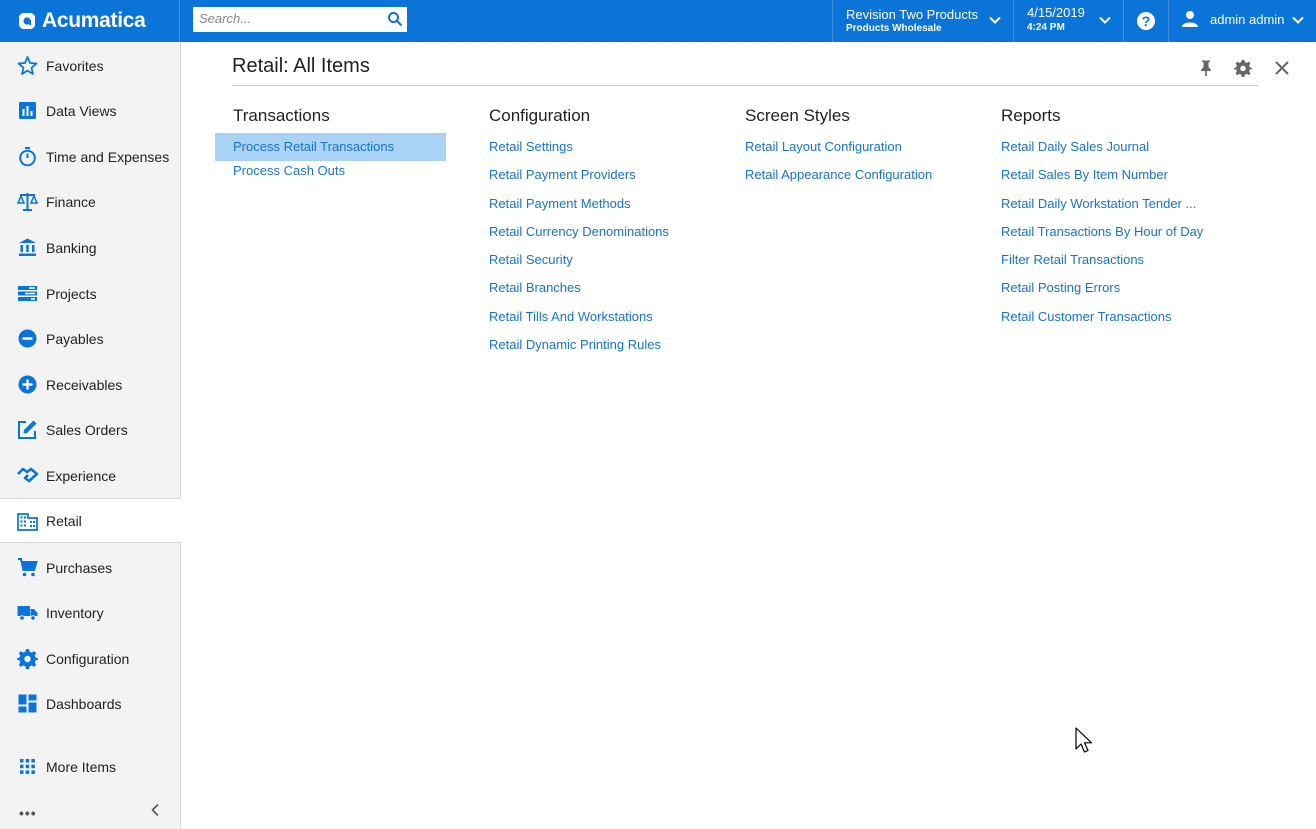 The image size is (1316, 829). I want to click on column-heading: Reports, so click(1031, 115).